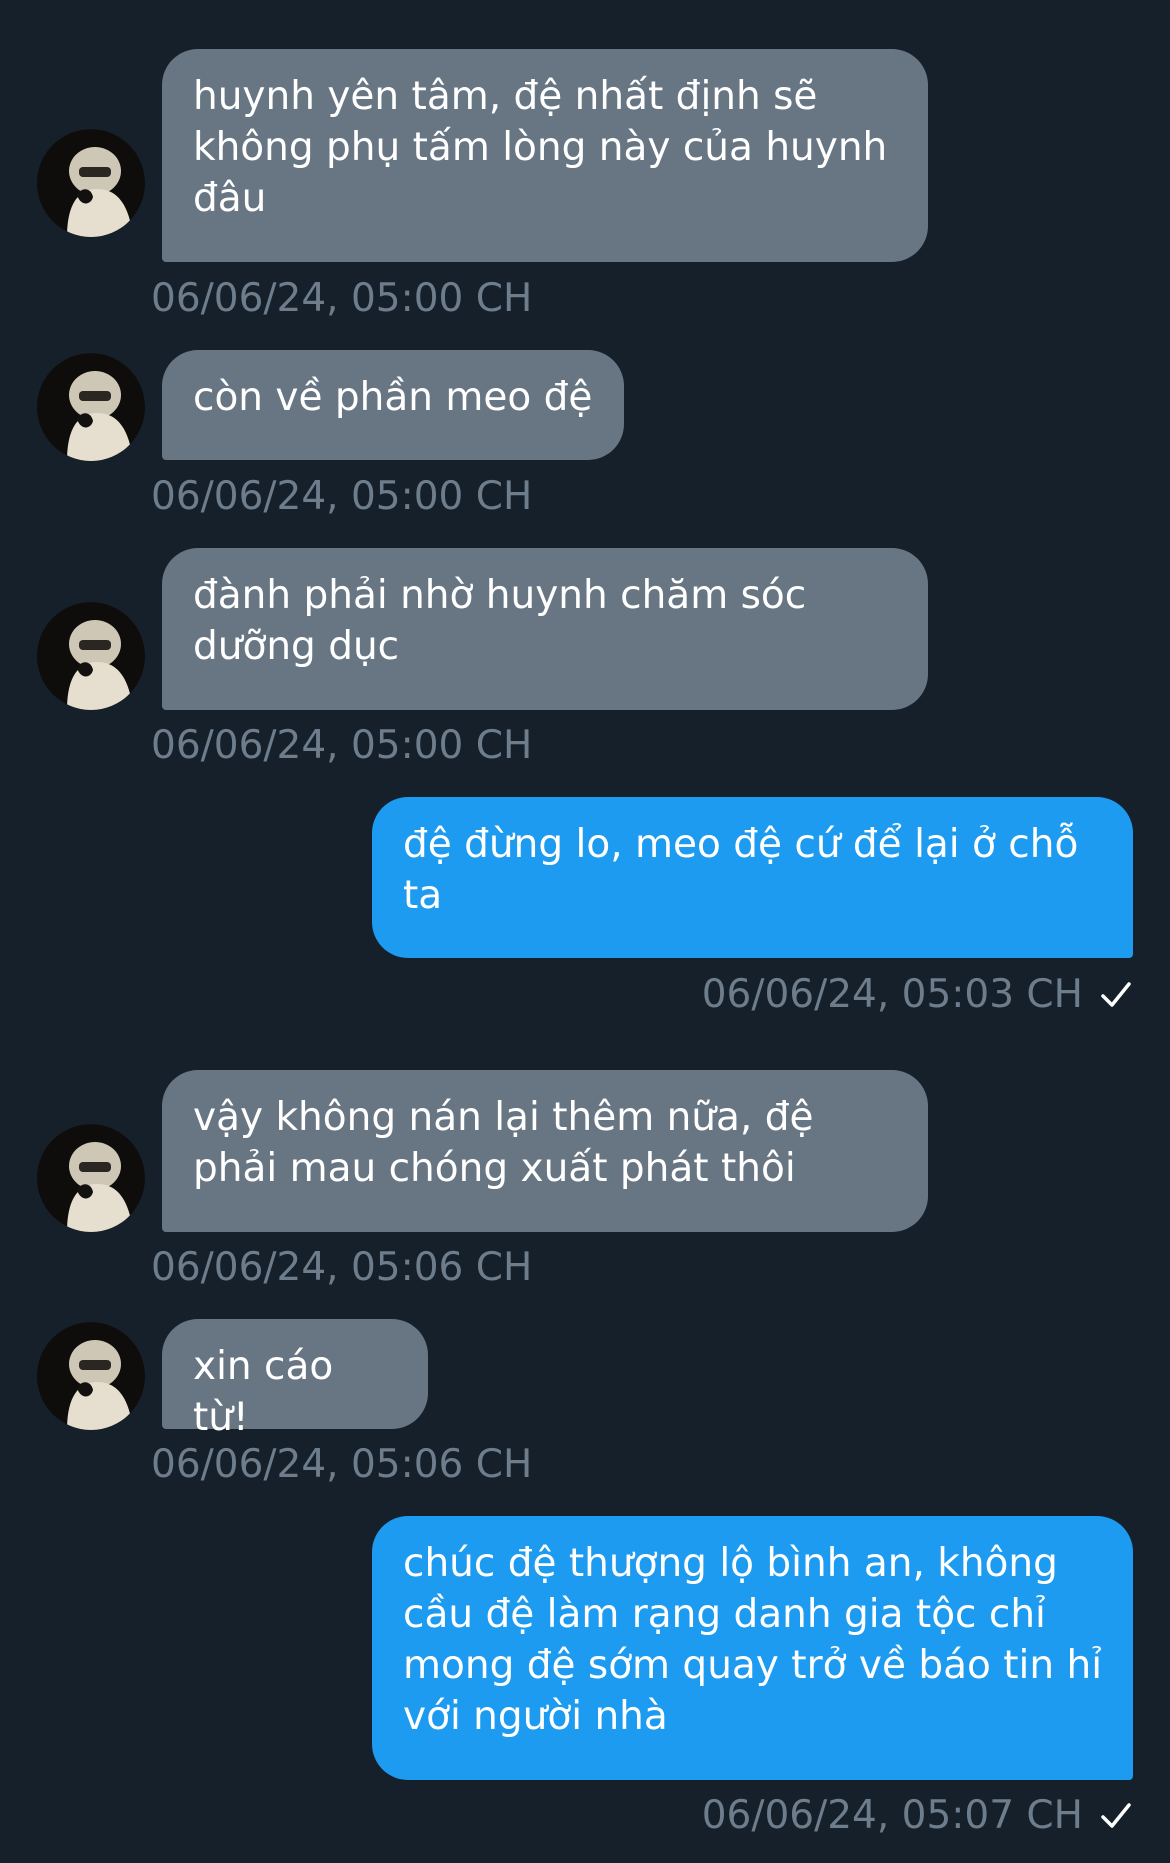 This screenshot has width=1170, height=1863. I want to click on message-bubble: xin cáo từ!, so click(295, 1379).